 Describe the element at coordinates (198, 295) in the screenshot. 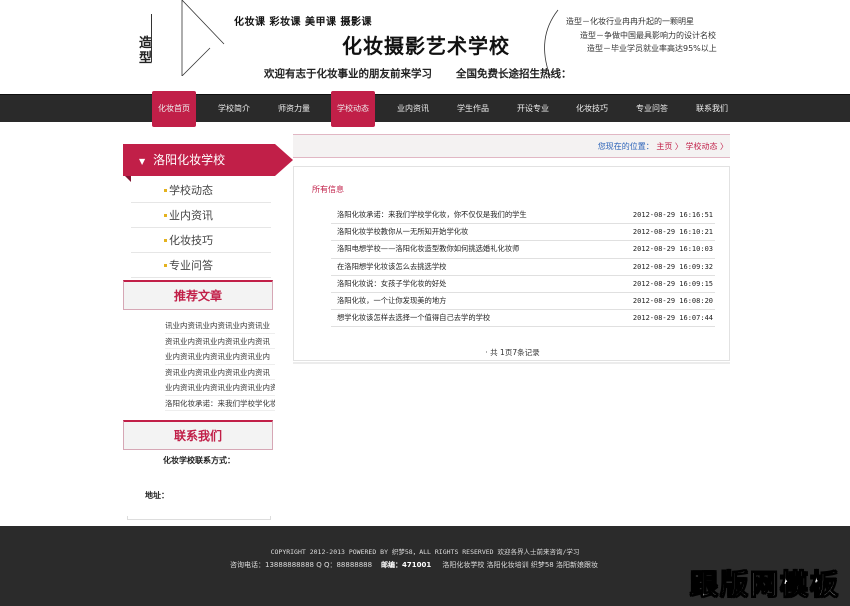

I see `recommend-heading: 推荐文章` at that location.